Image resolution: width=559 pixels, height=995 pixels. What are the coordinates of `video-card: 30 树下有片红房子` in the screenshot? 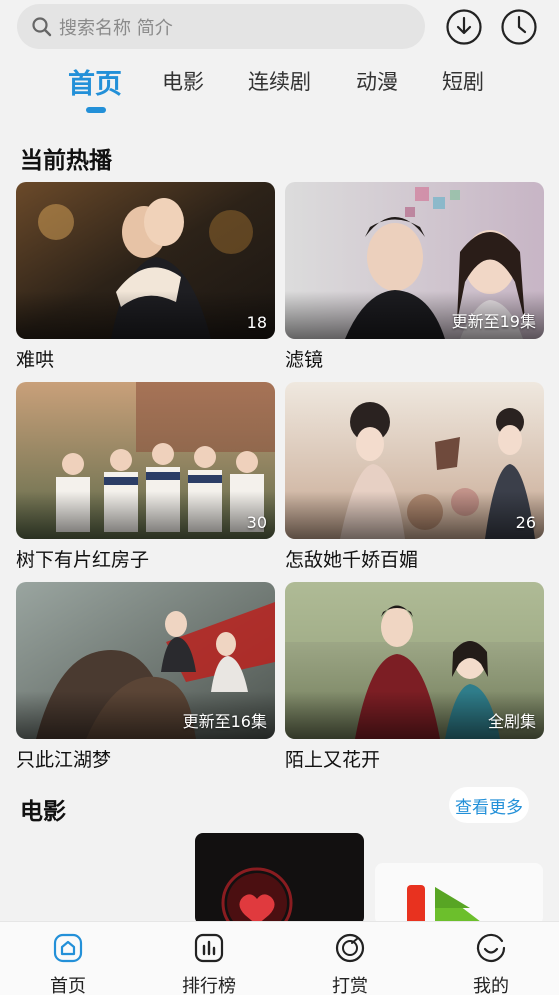 It's located at (145, 477).